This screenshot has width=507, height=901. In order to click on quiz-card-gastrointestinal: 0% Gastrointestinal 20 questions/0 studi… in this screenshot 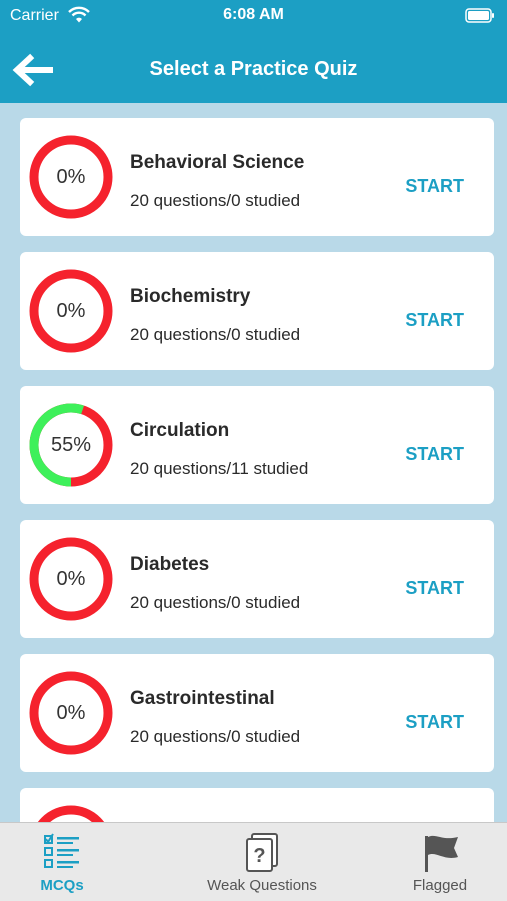, I will do `click(257, 713)`.